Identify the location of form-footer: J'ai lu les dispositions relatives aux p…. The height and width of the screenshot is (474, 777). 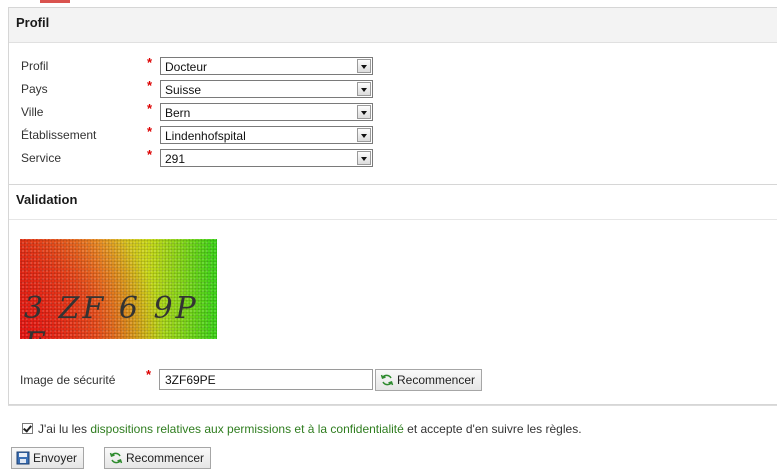
(392, 439).